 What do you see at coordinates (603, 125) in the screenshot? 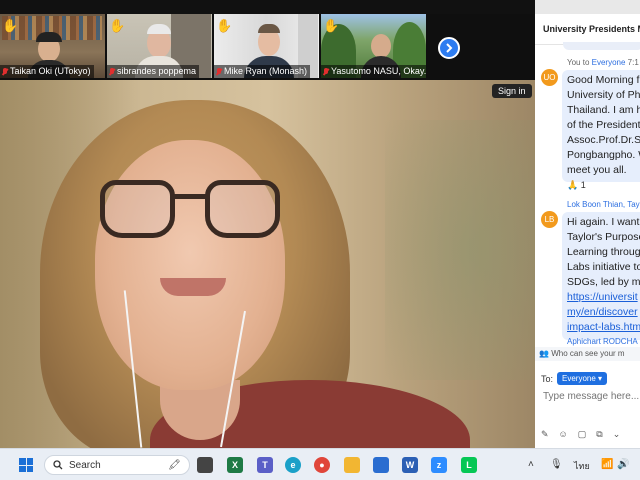
I see `message-line: of the President` at bounding box center [603, 125].